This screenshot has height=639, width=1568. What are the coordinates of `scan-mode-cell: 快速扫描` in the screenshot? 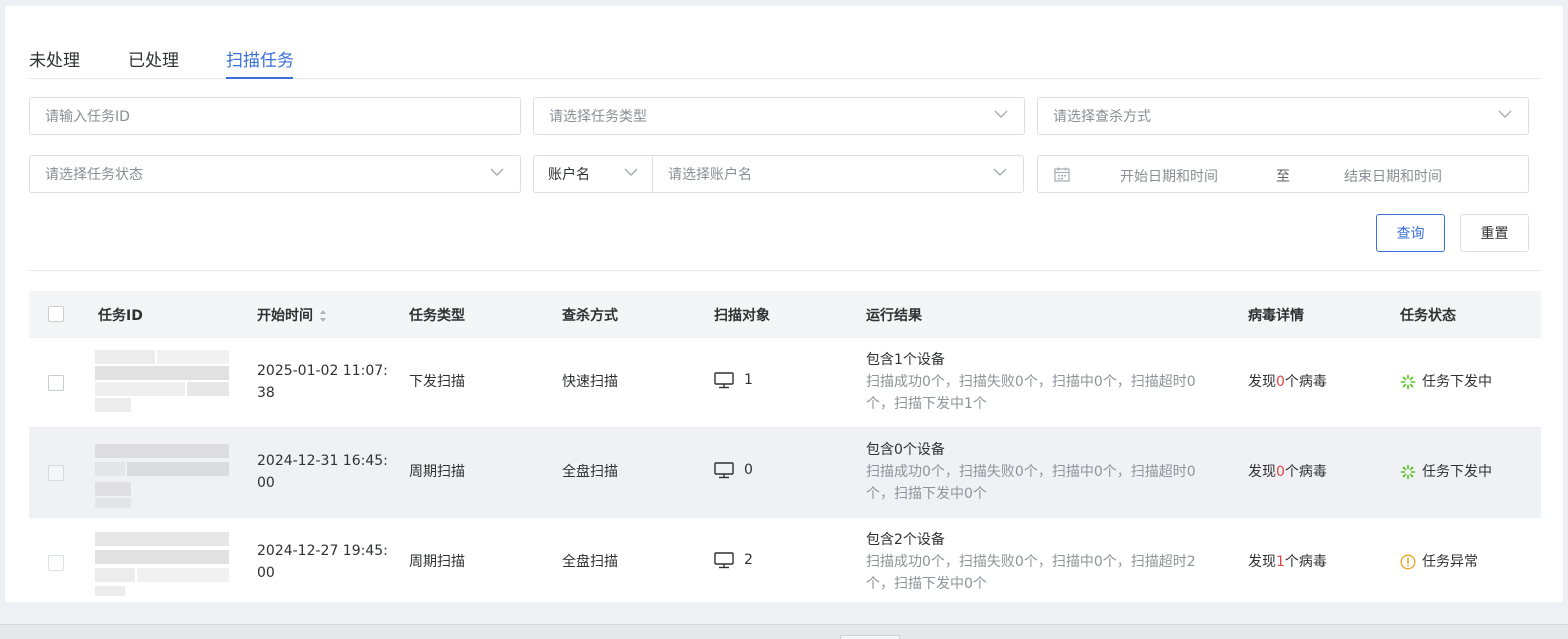 It's located at (590, 382).